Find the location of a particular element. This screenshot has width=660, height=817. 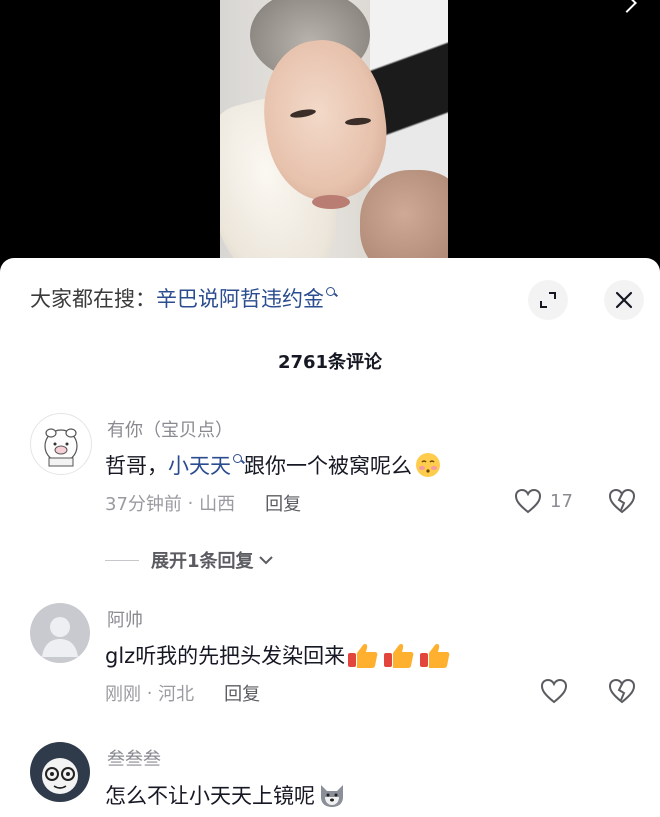

trending-search-term: 辛巴说阿哲违约金 is located at coordinates (240, 298).